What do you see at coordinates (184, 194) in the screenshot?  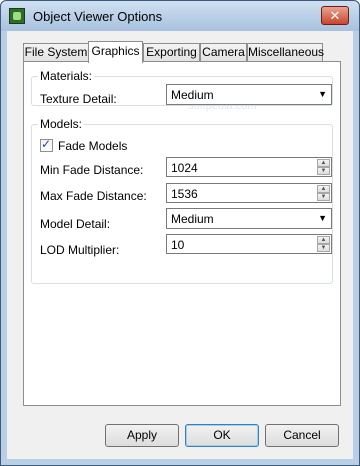 I see `max-fade-distance-value: 1536` at bounding box center [184, 194].